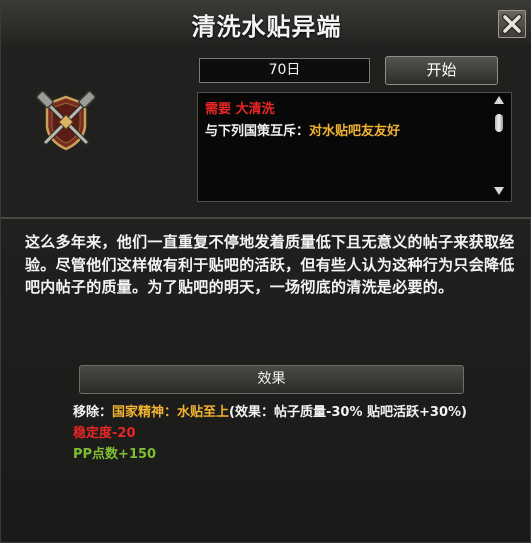  Describe the element at coordinates (66, 120) in the screenshot. I see `crossed-hammers-shield-icon` at that location.